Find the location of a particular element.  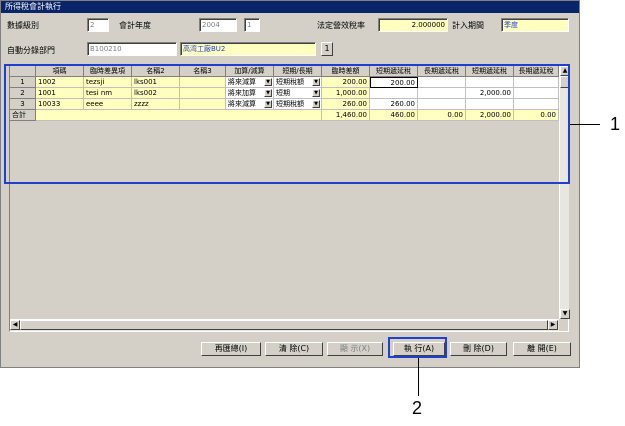

year-field: 2004 is located at coordinates (218, 25).